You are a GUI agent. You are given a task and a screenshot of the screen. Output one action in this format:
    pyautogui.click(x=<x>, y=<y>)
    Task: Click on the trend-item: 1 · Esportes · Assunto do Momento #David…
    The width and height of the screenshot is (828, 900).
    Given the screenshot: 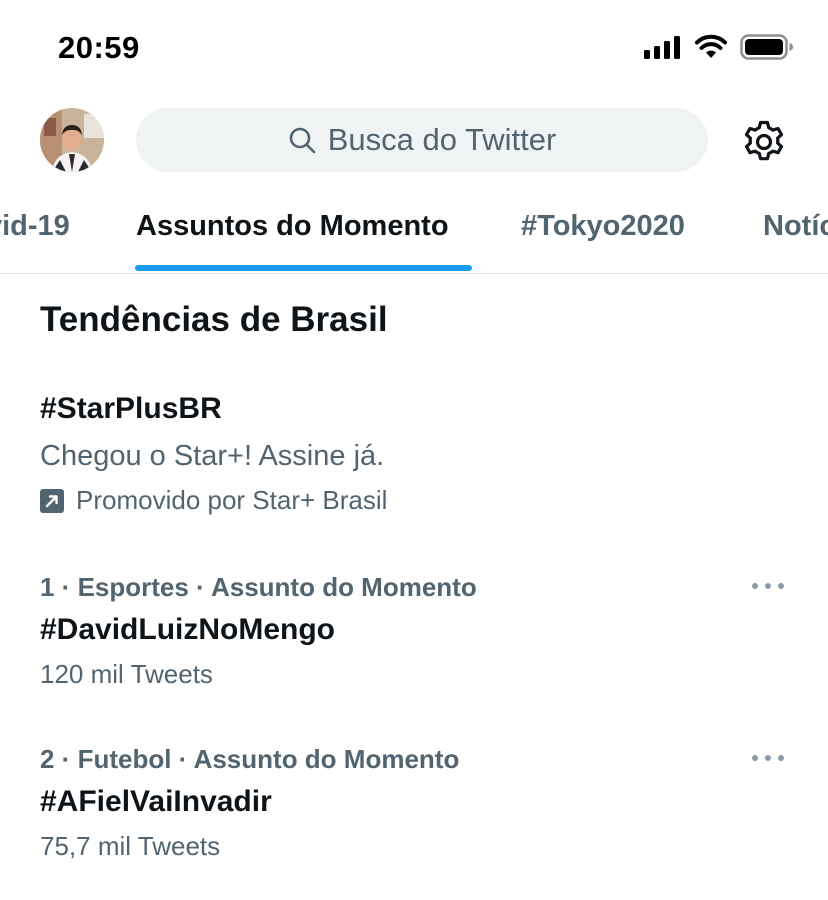 What is the action you would take?
    pyautogui.click(x=420, y=631)
    